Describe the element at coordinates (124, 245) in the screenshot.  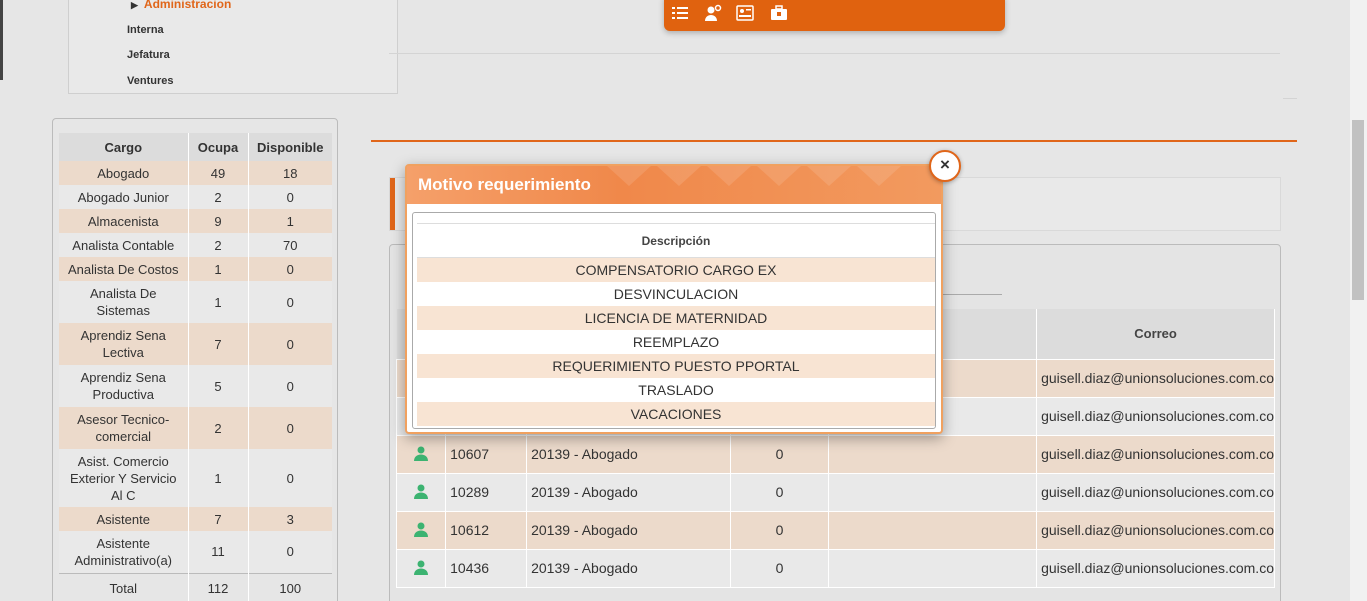
I see `cargo-cell-cargo: Analista Contable` at that location.